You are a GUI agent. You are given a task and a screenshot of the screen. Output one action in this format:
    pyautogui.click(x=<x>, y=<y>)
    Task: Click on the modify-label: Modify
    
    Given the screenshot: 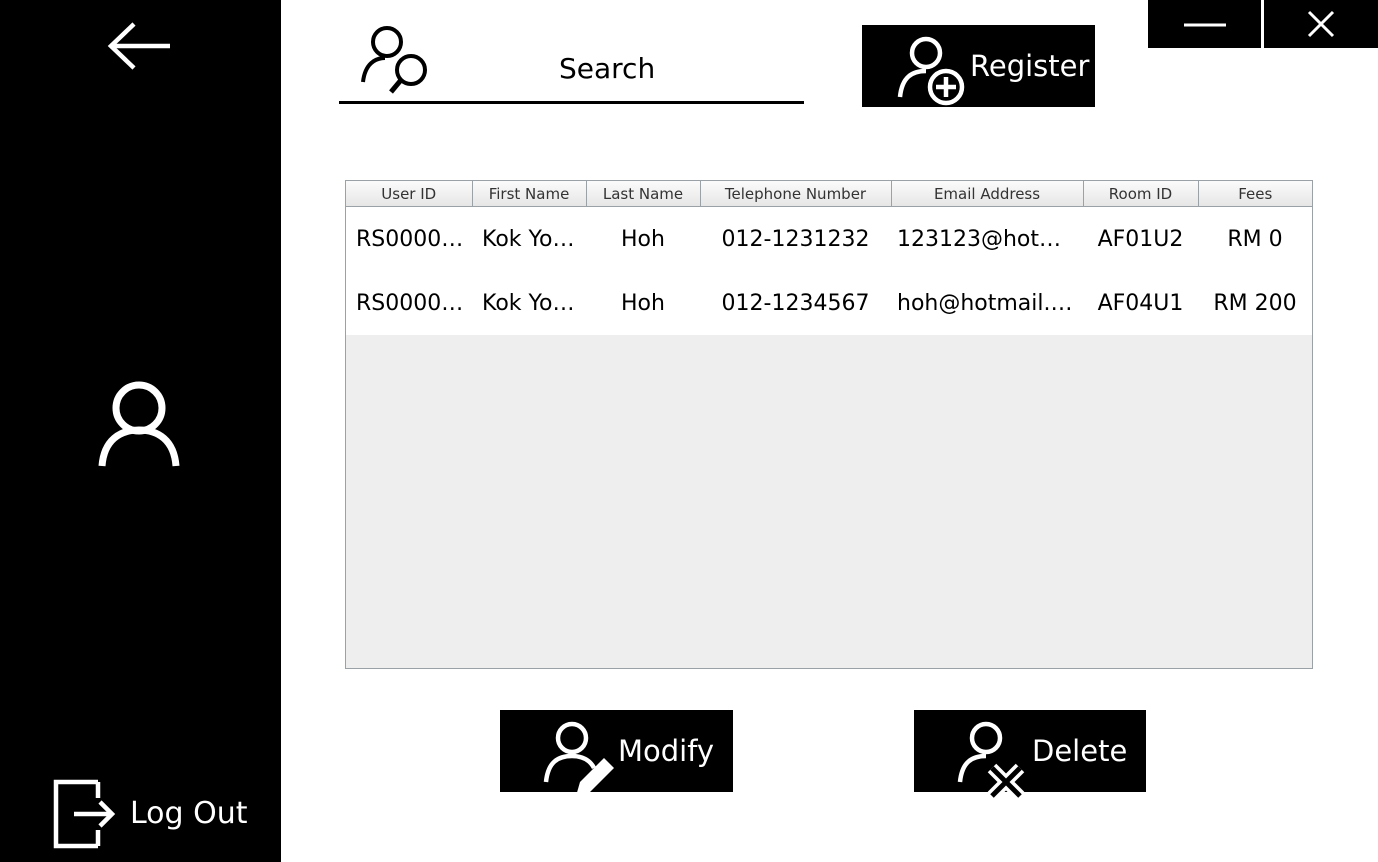 What is the action you would take?
    pyautogui.click(x=666, y=751)
    